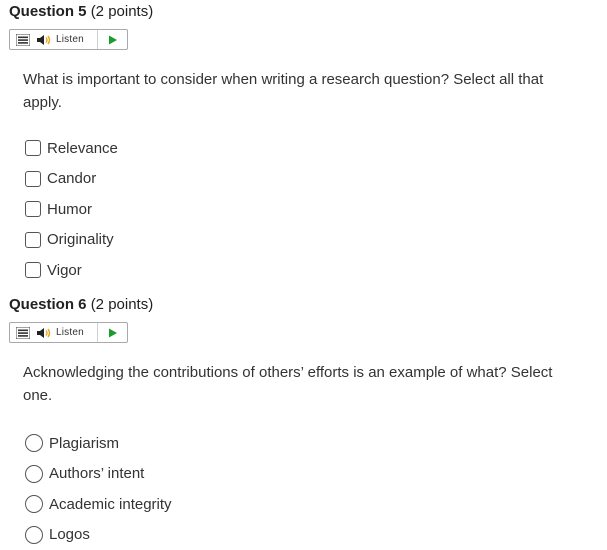 This screenshot has width=607, height=550. I want to click on option-academic-integrity: Academic integrity, so click(312, 504).